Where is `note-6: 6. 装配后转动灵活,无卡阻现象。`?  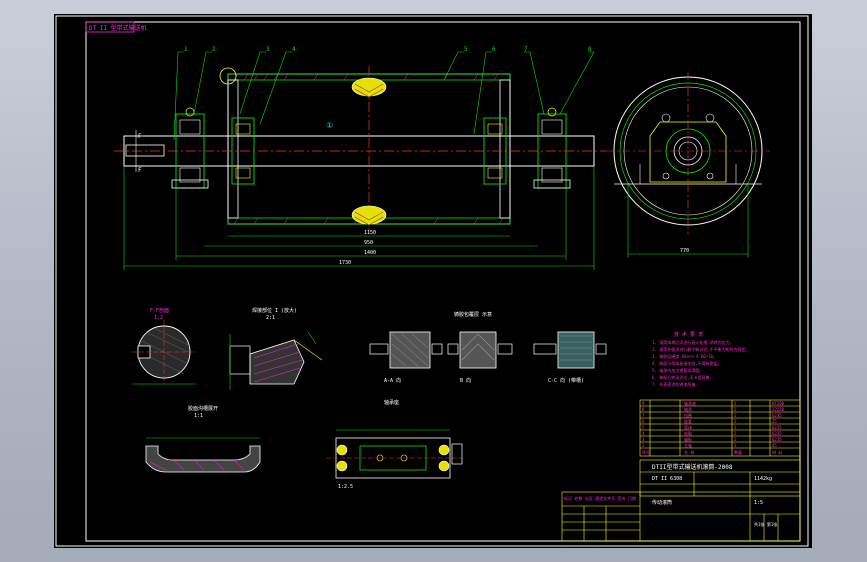 note-6: 6. 装配后转动灵活,无卡阻现象。 is located at coordinates (683, 377).